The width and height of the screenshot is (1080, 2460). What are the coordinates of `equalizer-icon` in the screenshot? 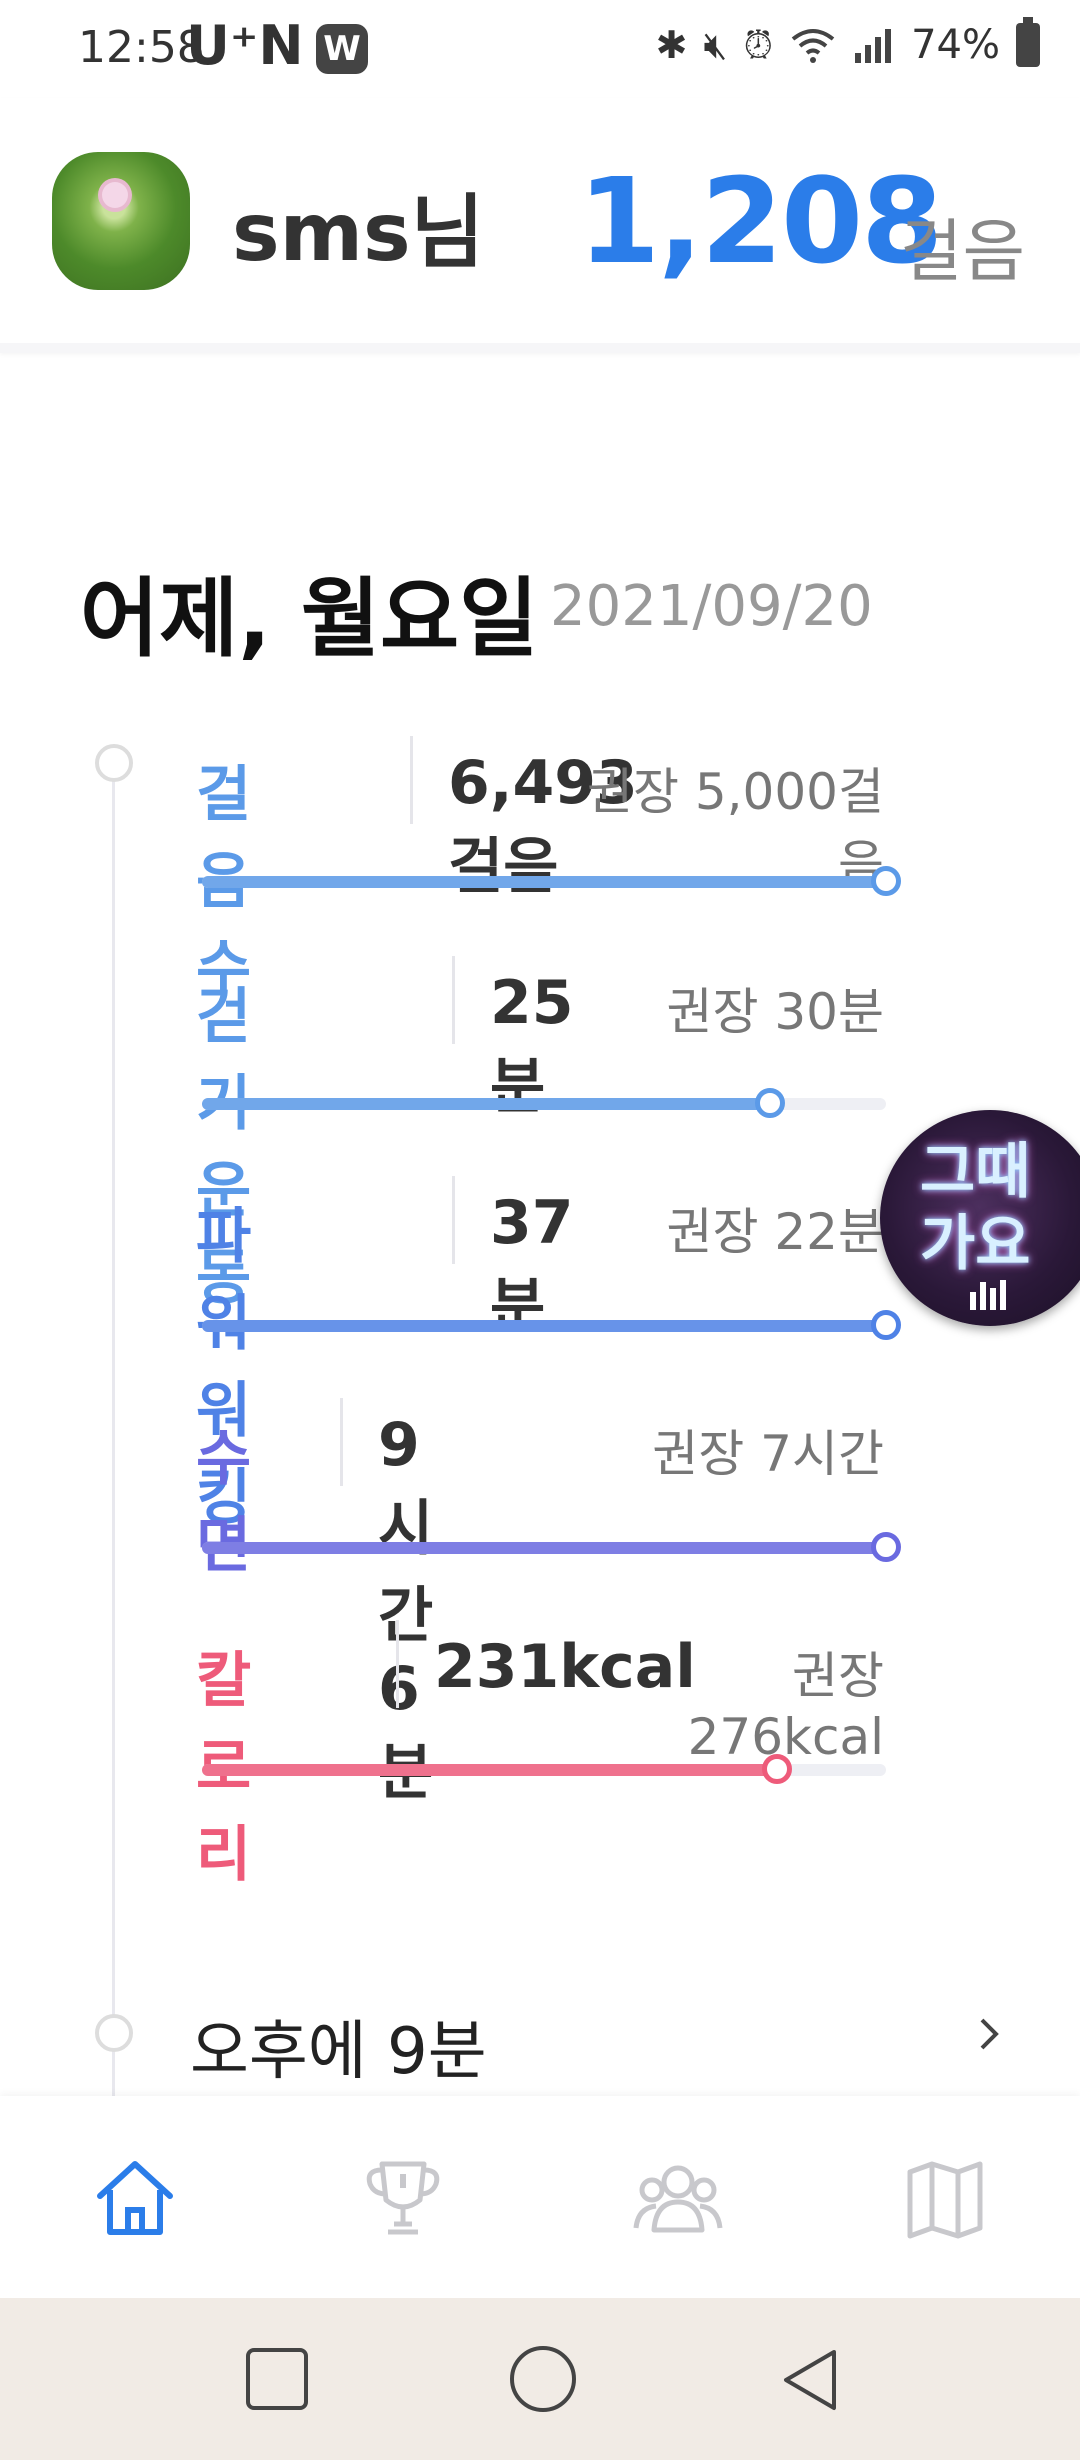 It's located at (988, 1295).